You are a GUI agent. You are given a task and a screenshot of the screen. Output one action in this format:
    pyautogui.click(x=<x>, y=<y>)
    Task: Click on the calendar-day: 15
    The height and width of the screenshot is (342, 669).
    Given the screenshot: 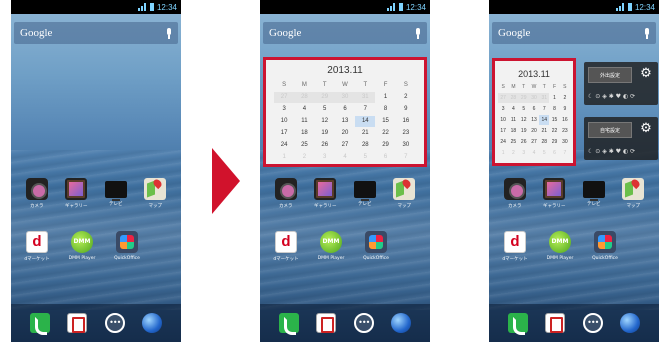 What is the action you would take?
    pyautogui.click(x=554, y=120)
    